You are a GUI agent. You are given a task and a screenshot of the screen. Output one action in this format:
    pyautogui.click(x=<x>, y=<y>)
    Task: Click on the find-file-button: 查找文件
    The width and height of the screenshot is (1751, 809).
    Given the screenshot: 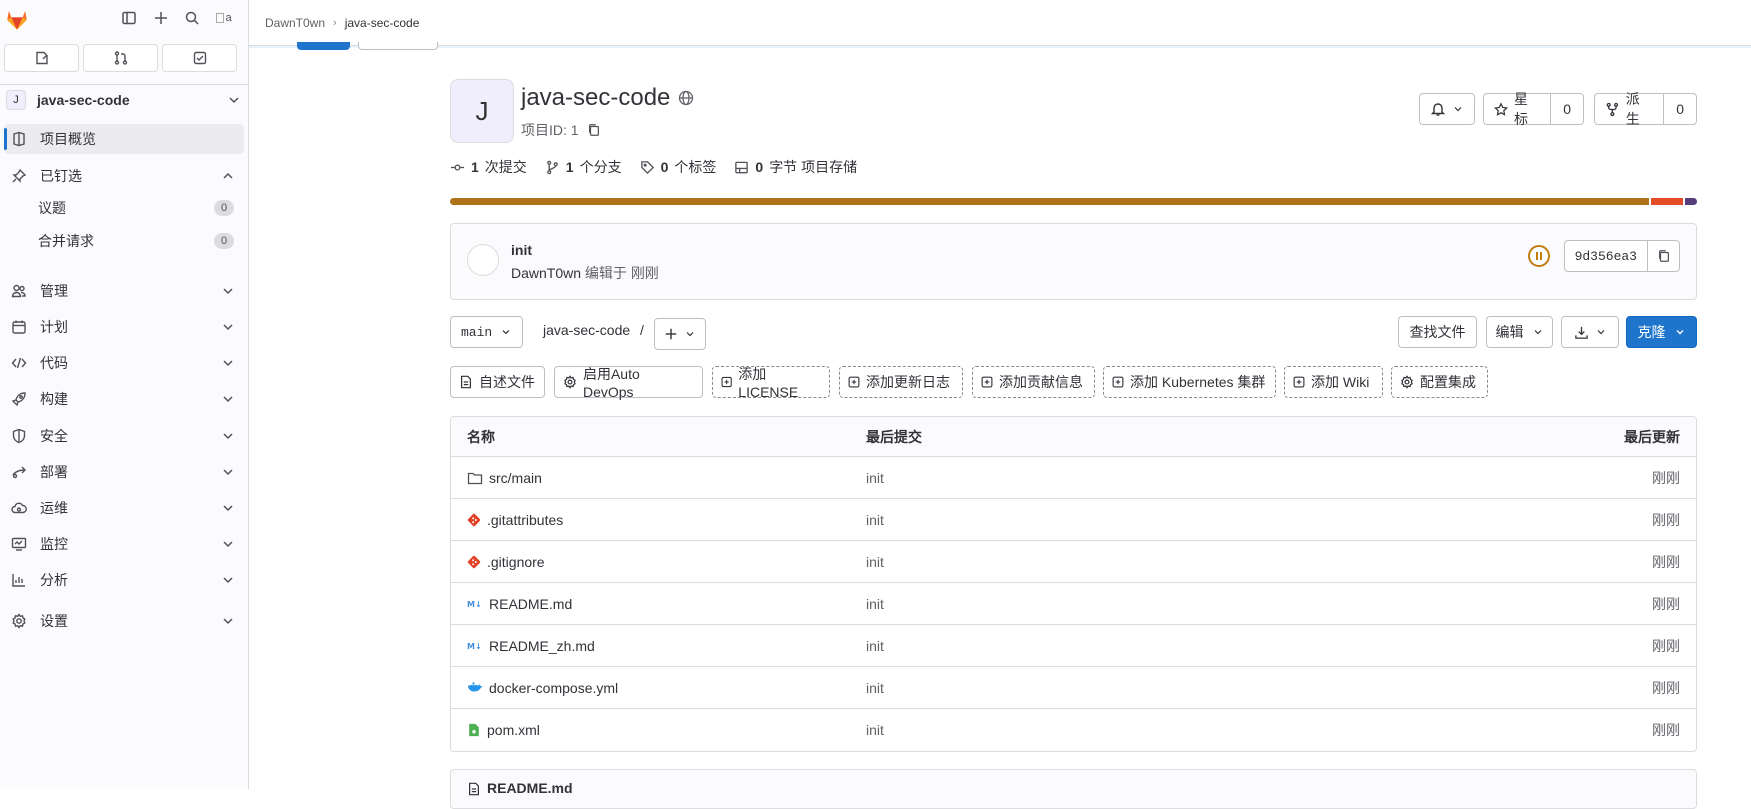 What is the action you would take?
    pyautogui.click(x=1437, y=332)
    